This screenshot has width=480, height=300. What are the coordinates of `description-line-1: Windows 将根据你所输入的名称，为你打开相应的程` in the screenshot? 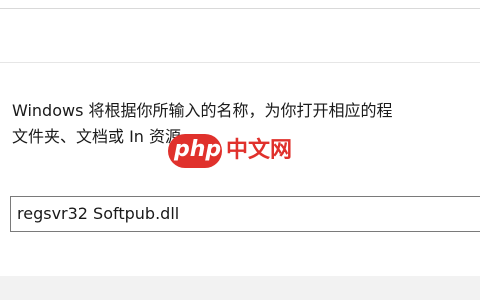 It's located at (202, 110).